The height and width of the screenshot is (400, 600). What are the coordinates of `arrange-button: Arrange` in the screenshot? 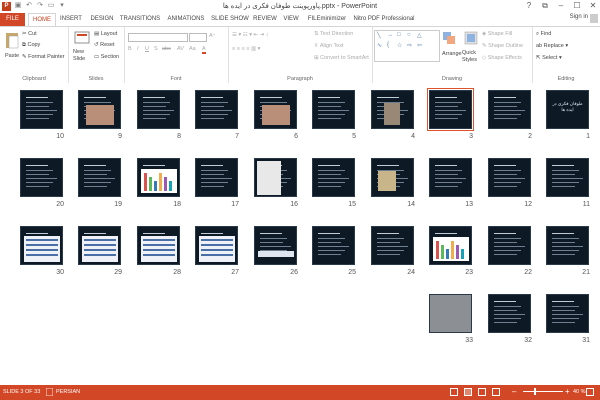 It's located at (452, 54).